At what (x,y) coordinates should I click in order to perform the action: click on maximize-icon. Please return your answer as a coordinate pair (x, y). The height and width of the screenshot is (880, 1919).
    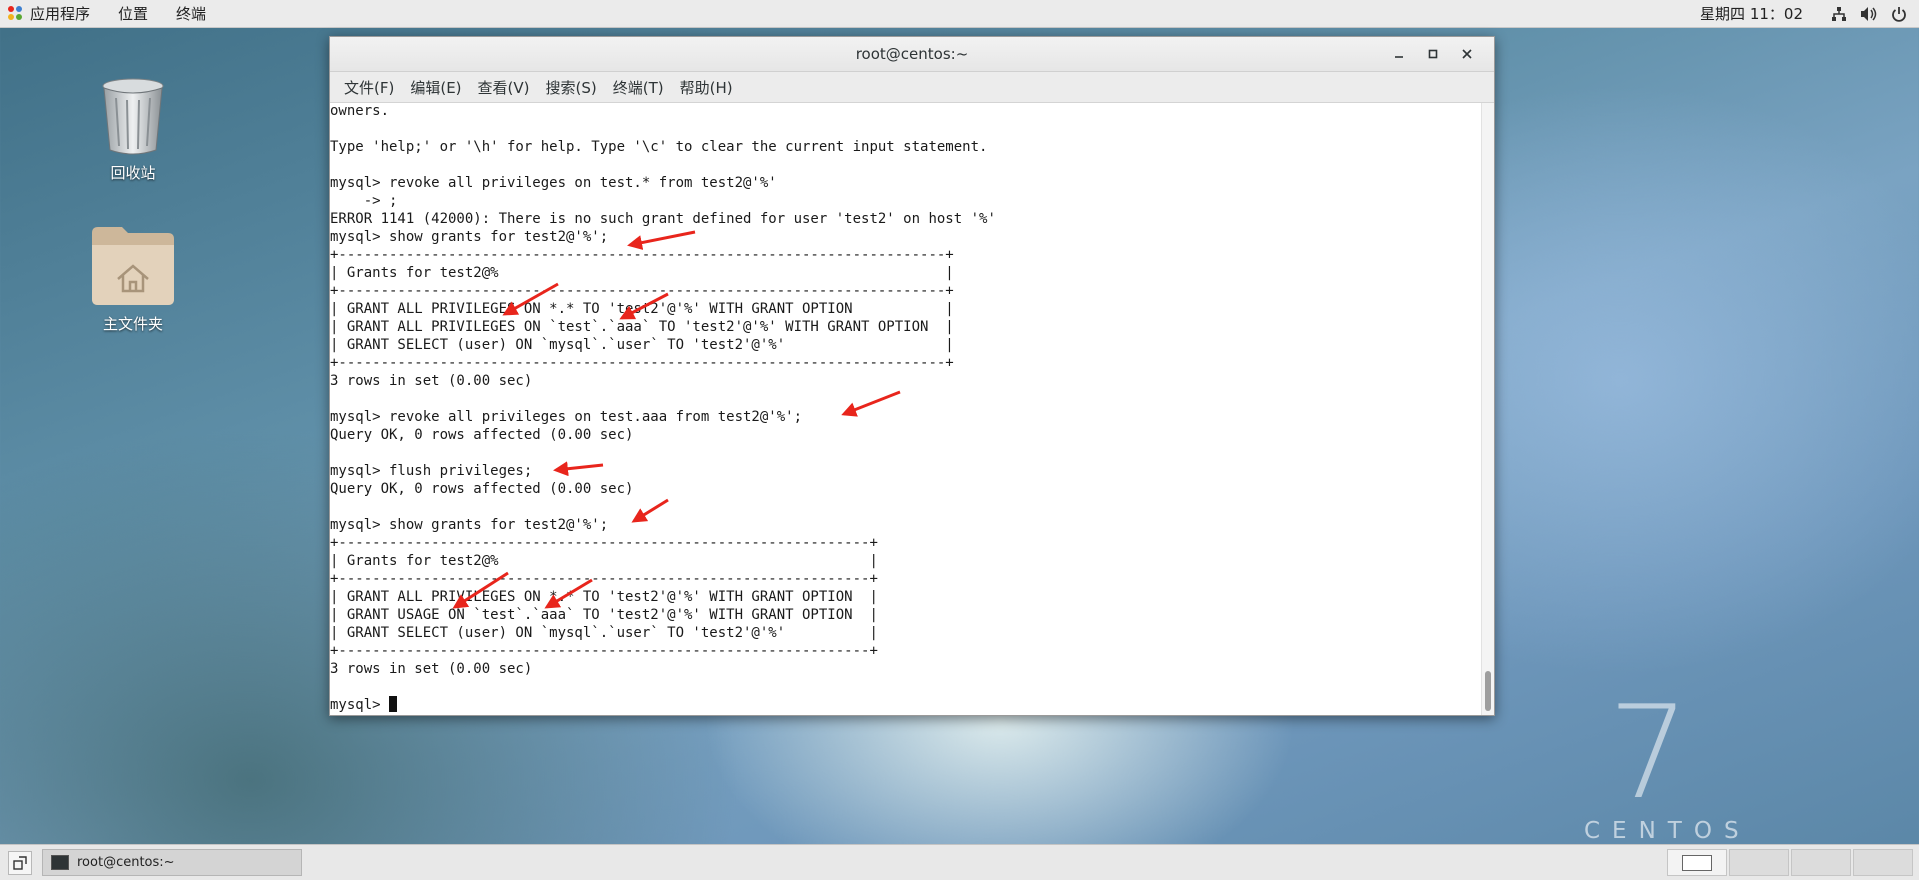
    Looking at the image, I should click on (1433, 54).